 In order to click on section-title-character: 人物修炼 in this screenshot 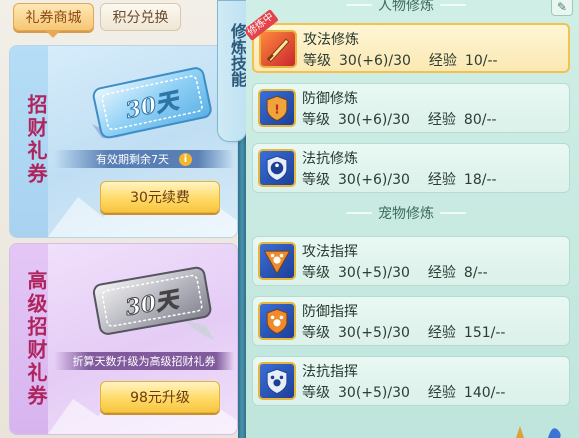, I will do `click(406, 8)`.